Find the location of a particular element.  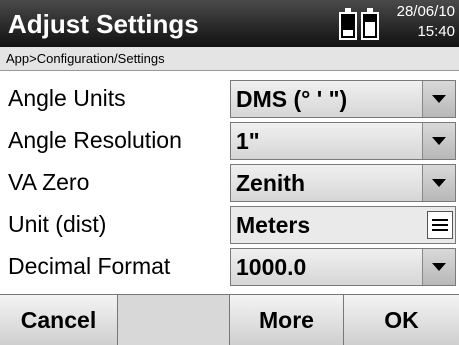

angle-resolution-select: 1" is located at coordinates (343, 141).